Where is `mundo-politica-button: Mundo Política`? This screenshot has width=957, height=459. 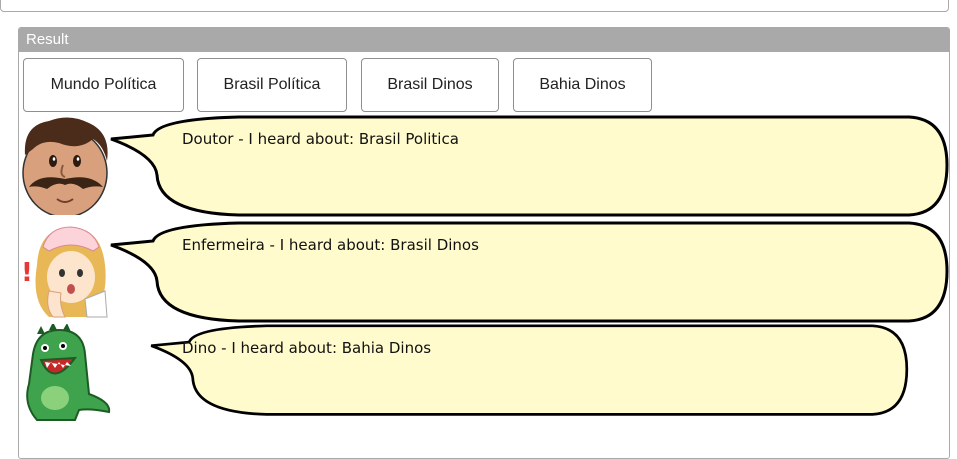 mundo-politica-button: Mundo Política is located at coordinates (103, 85).